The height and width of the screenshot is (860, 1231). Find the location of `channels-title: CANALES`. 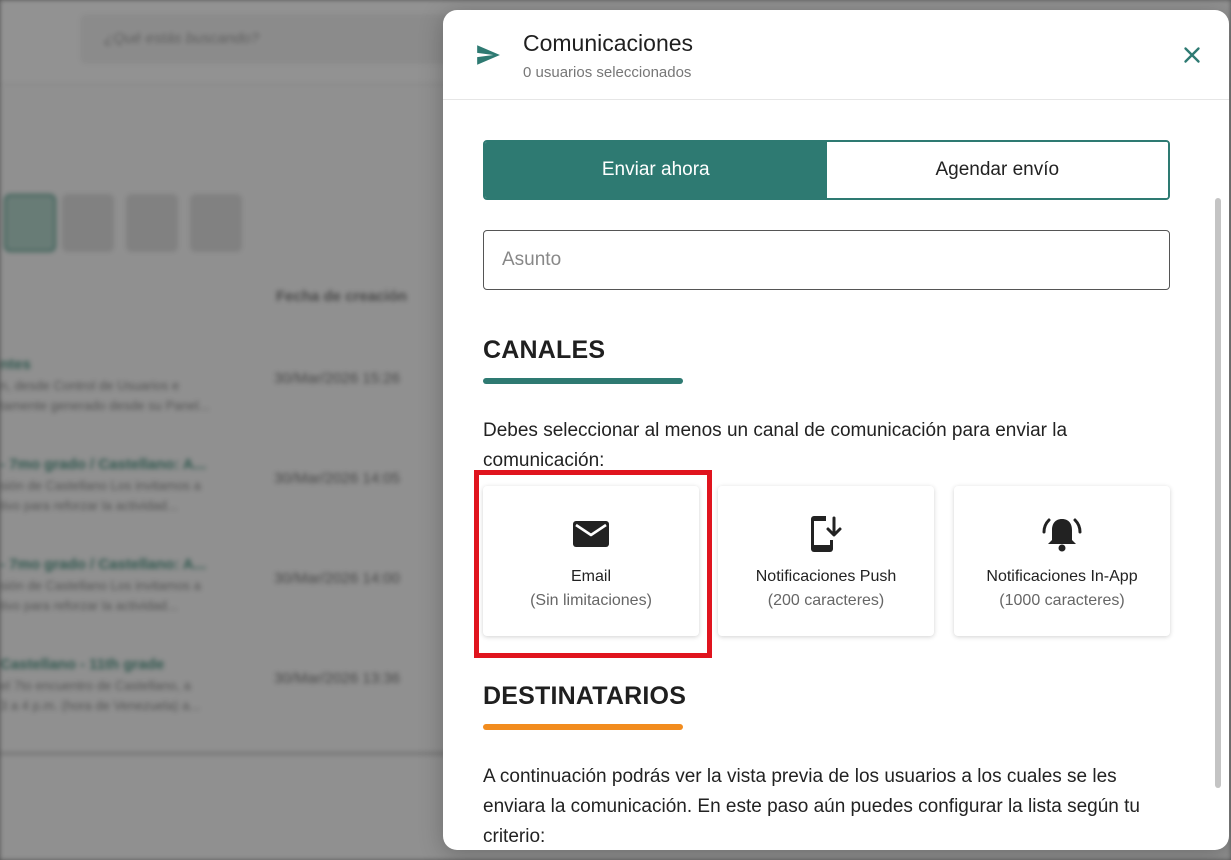

channels-title: CANALES is located at coordinates (544, 350).